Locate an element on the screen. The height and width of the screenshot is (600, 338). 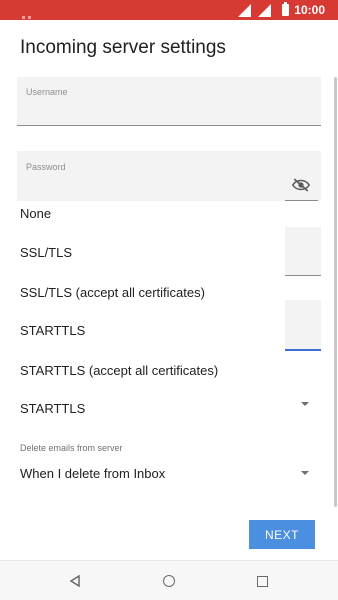
security-type-select: STARTTLS is located at coordinates (52, 408).